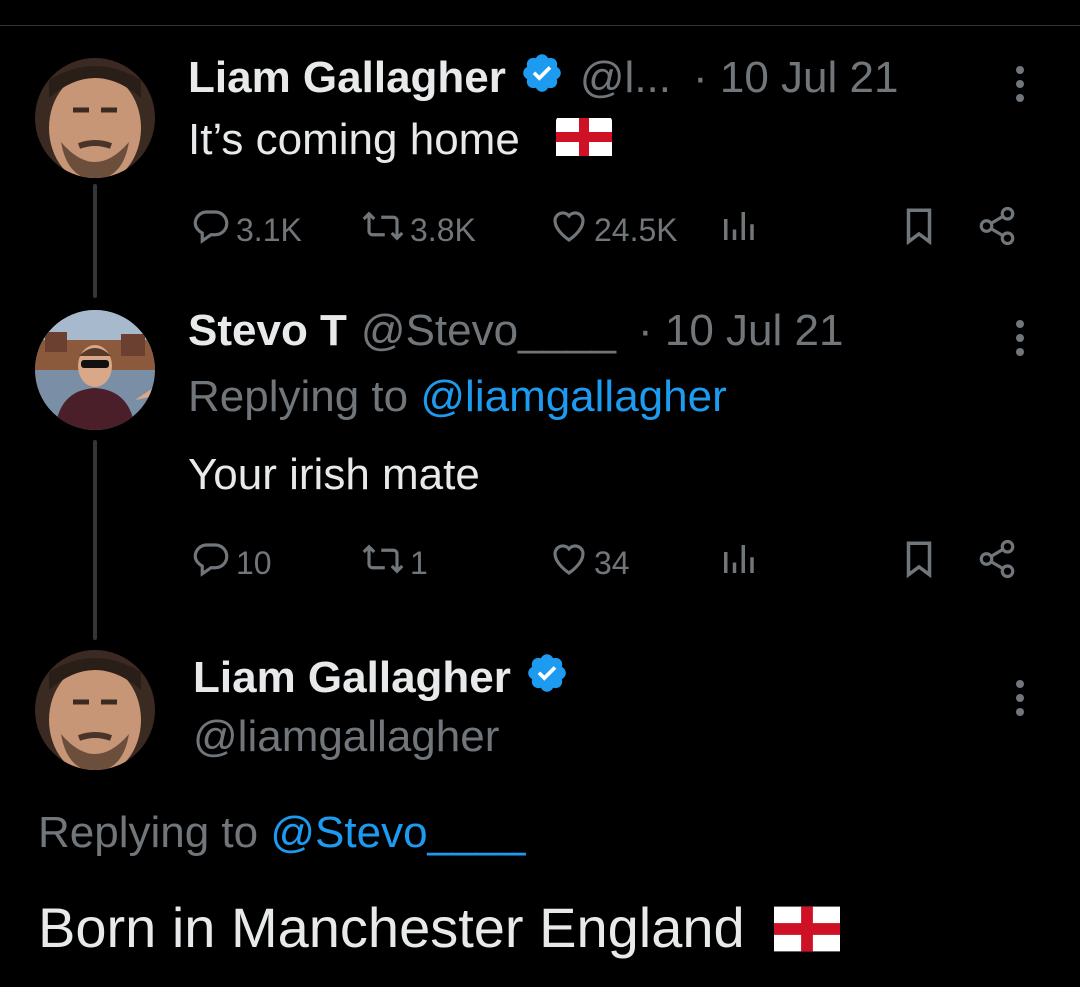 The width and height of the screenshot is (1080, 987). I want to click on tweet1-text-row: It’s coming home, so click(400, 141).